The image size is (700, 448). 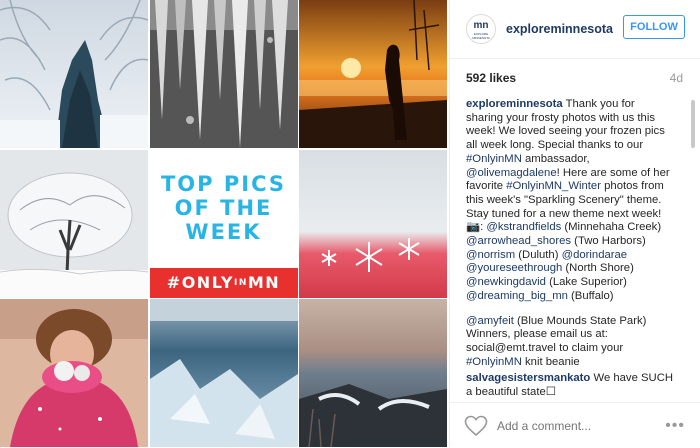 I want to click on top-pics-headline: TOP PICS OF THE WEEK, so click(x=223, y=208).